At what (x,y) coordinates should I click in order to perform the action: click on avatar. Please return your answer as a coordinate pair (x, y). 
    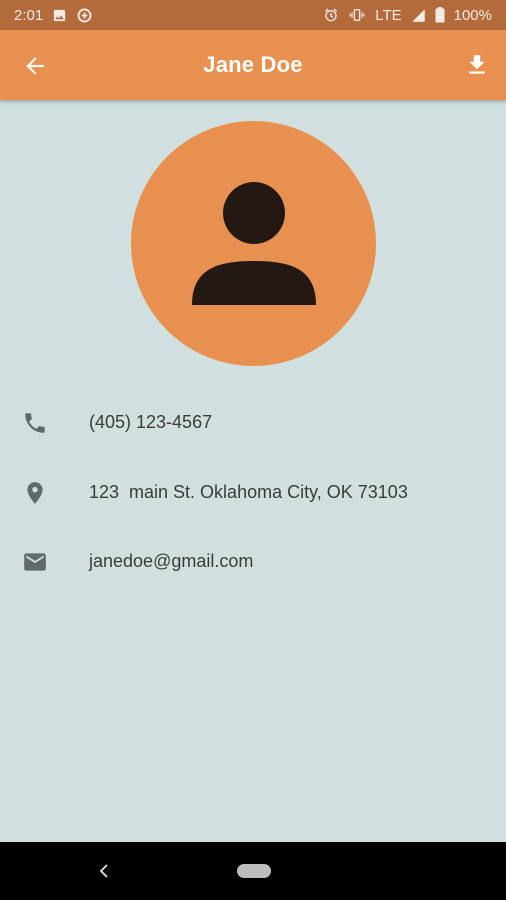
    Looking at the image, I should click on (253, 243).